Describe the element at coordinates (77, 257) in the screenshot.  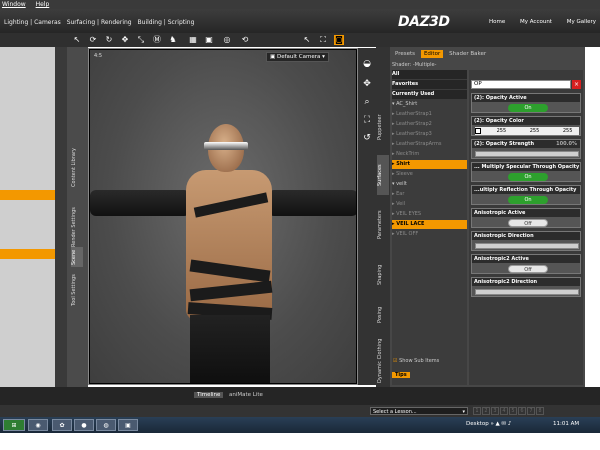
I see `tab-scene: Scene` at that location.